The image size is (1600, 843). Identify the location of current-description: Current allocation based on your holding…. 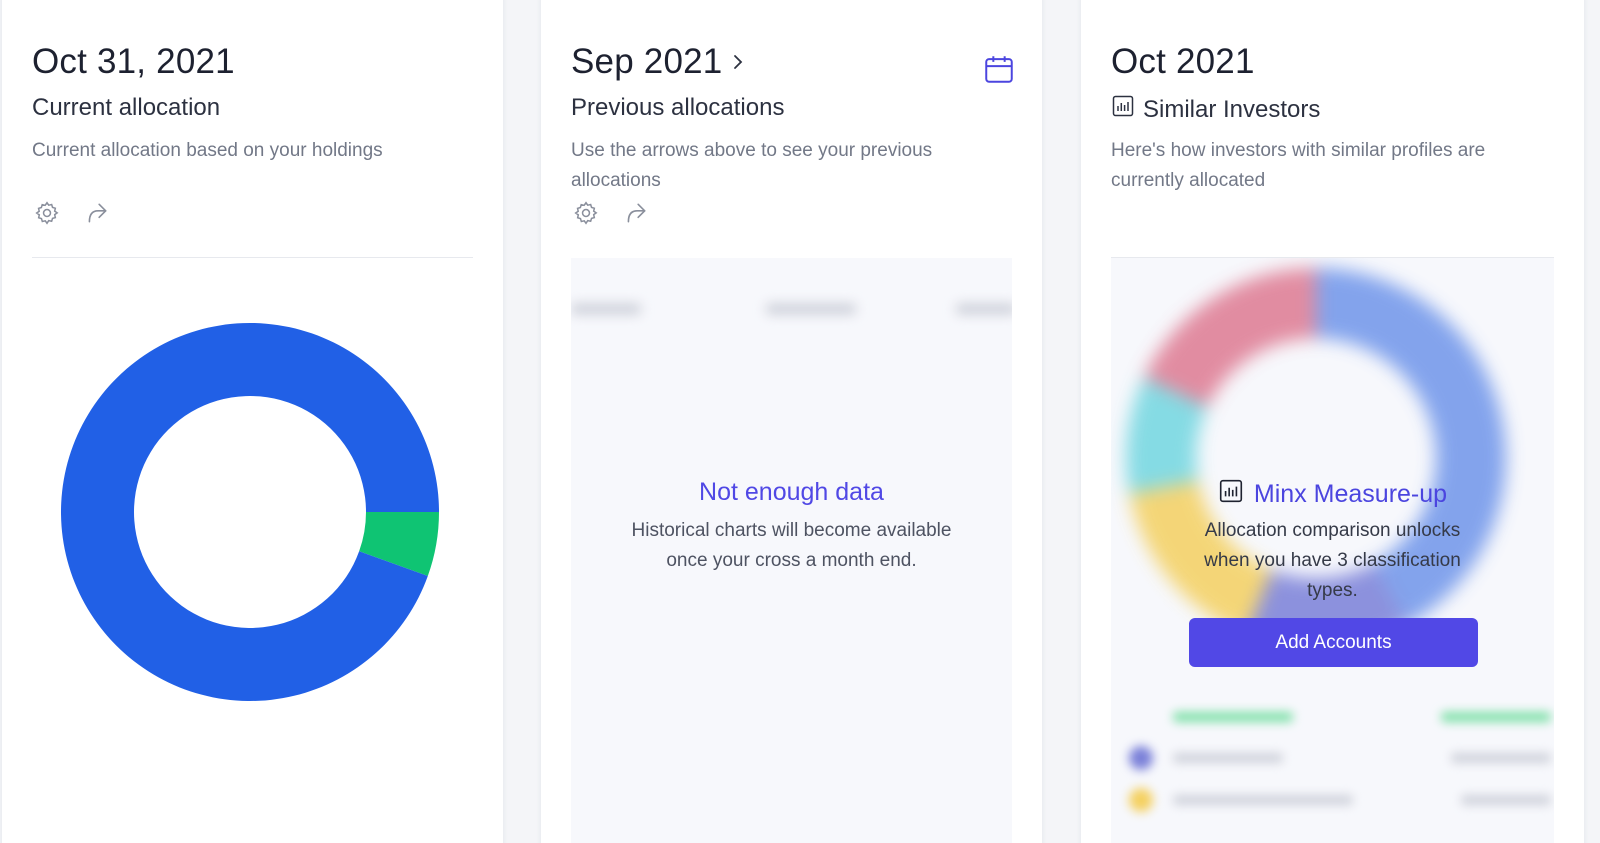
(207, 150).